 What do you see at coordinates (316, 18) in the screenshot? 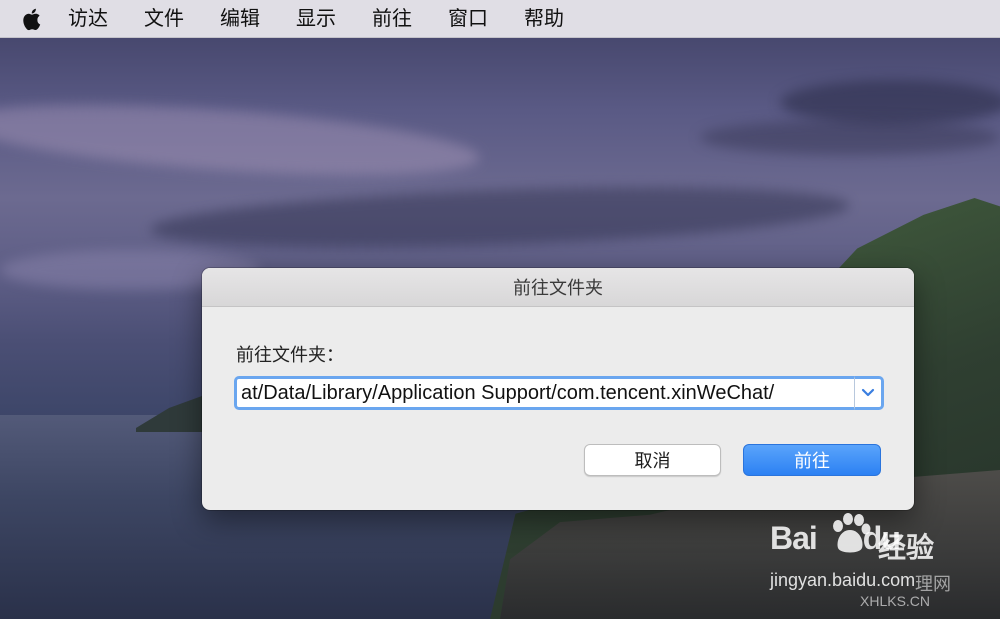
I see `menu-view: 显示` at bounding box center [316, 18].